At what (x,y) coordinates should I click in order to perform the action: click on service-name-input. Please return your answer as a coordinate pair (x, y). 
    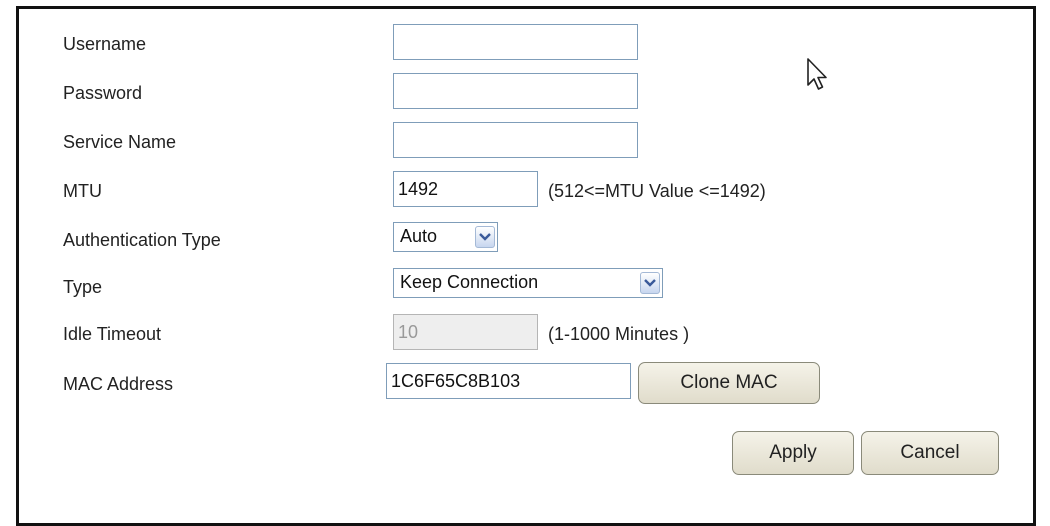
    Looking at the image, I should click on (515, 140).